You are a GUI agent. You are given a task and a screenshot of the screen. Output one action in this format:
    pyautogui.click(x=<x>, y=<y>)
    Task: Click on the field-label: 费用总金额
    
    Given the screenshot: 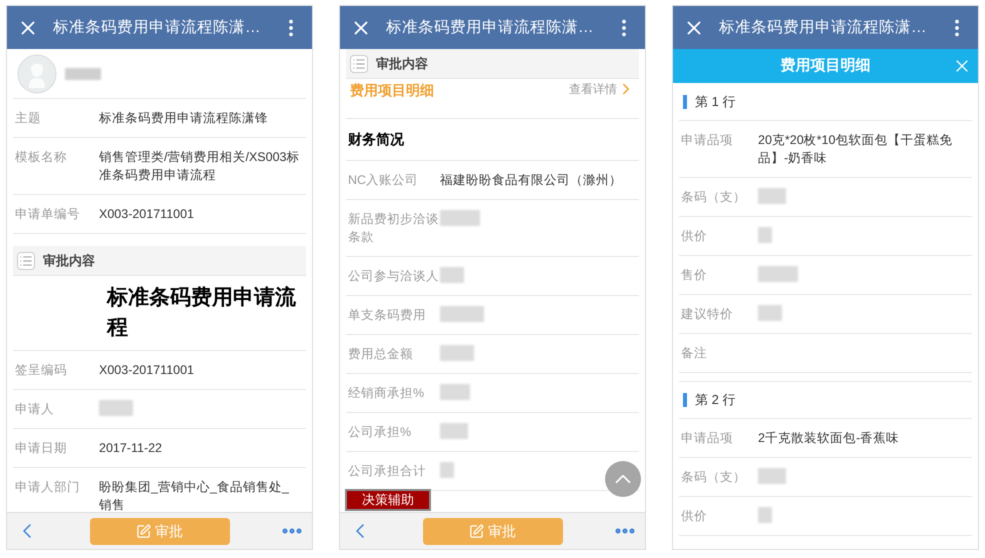 What is the action you would take?
    pyautogui.click(x=381, y=354)
    